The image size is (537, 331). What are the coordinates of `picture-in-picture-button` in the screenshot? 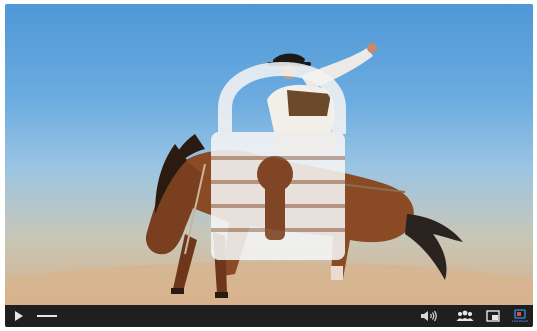 It's located at (493, 316).